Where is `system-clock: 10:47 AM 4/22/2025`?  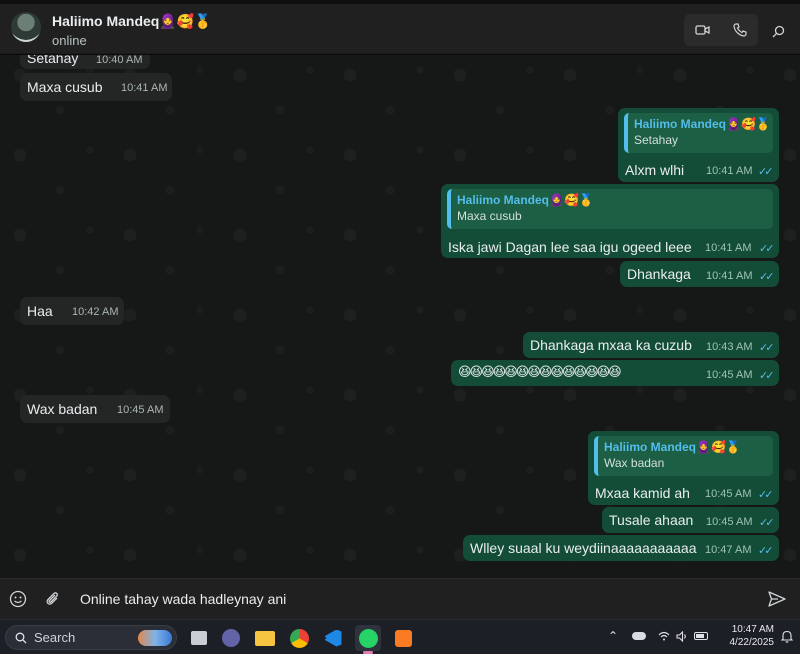 system-clock: 10:47 AM 4/22/2025 is located at coordinates (744, 636).